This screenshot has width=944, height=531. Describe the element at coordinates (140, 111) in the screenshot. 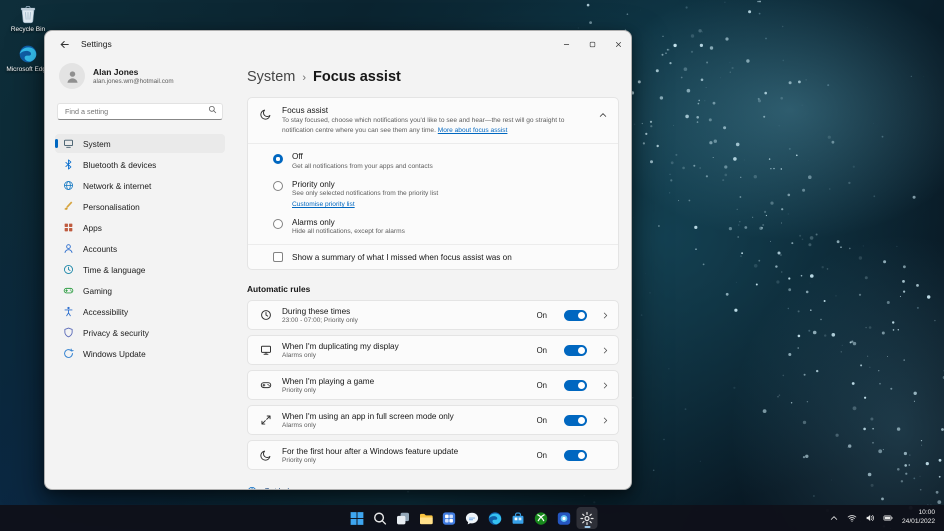

I see `find-setting-input` at that location.